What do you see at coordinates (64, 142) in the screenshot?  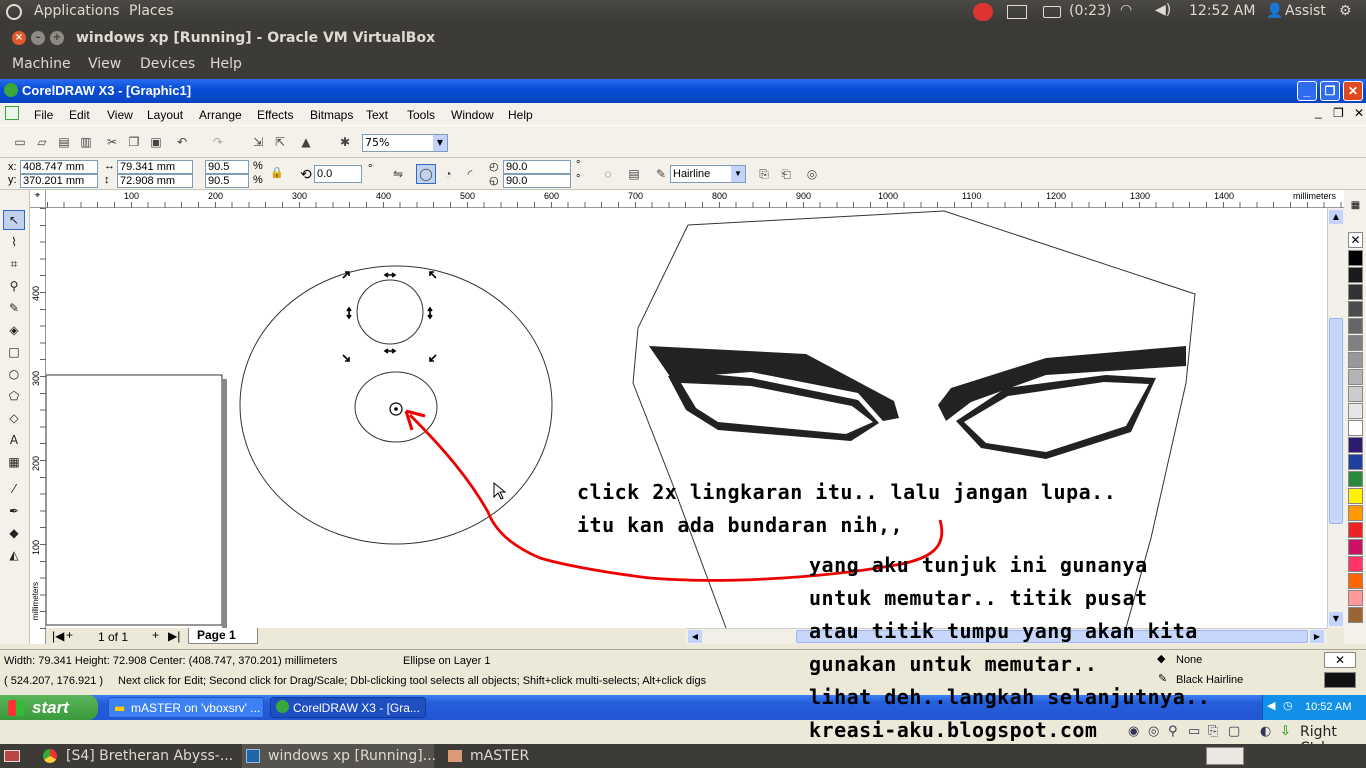 I see `save-icon: ▤` at bounding box center [64, 142].